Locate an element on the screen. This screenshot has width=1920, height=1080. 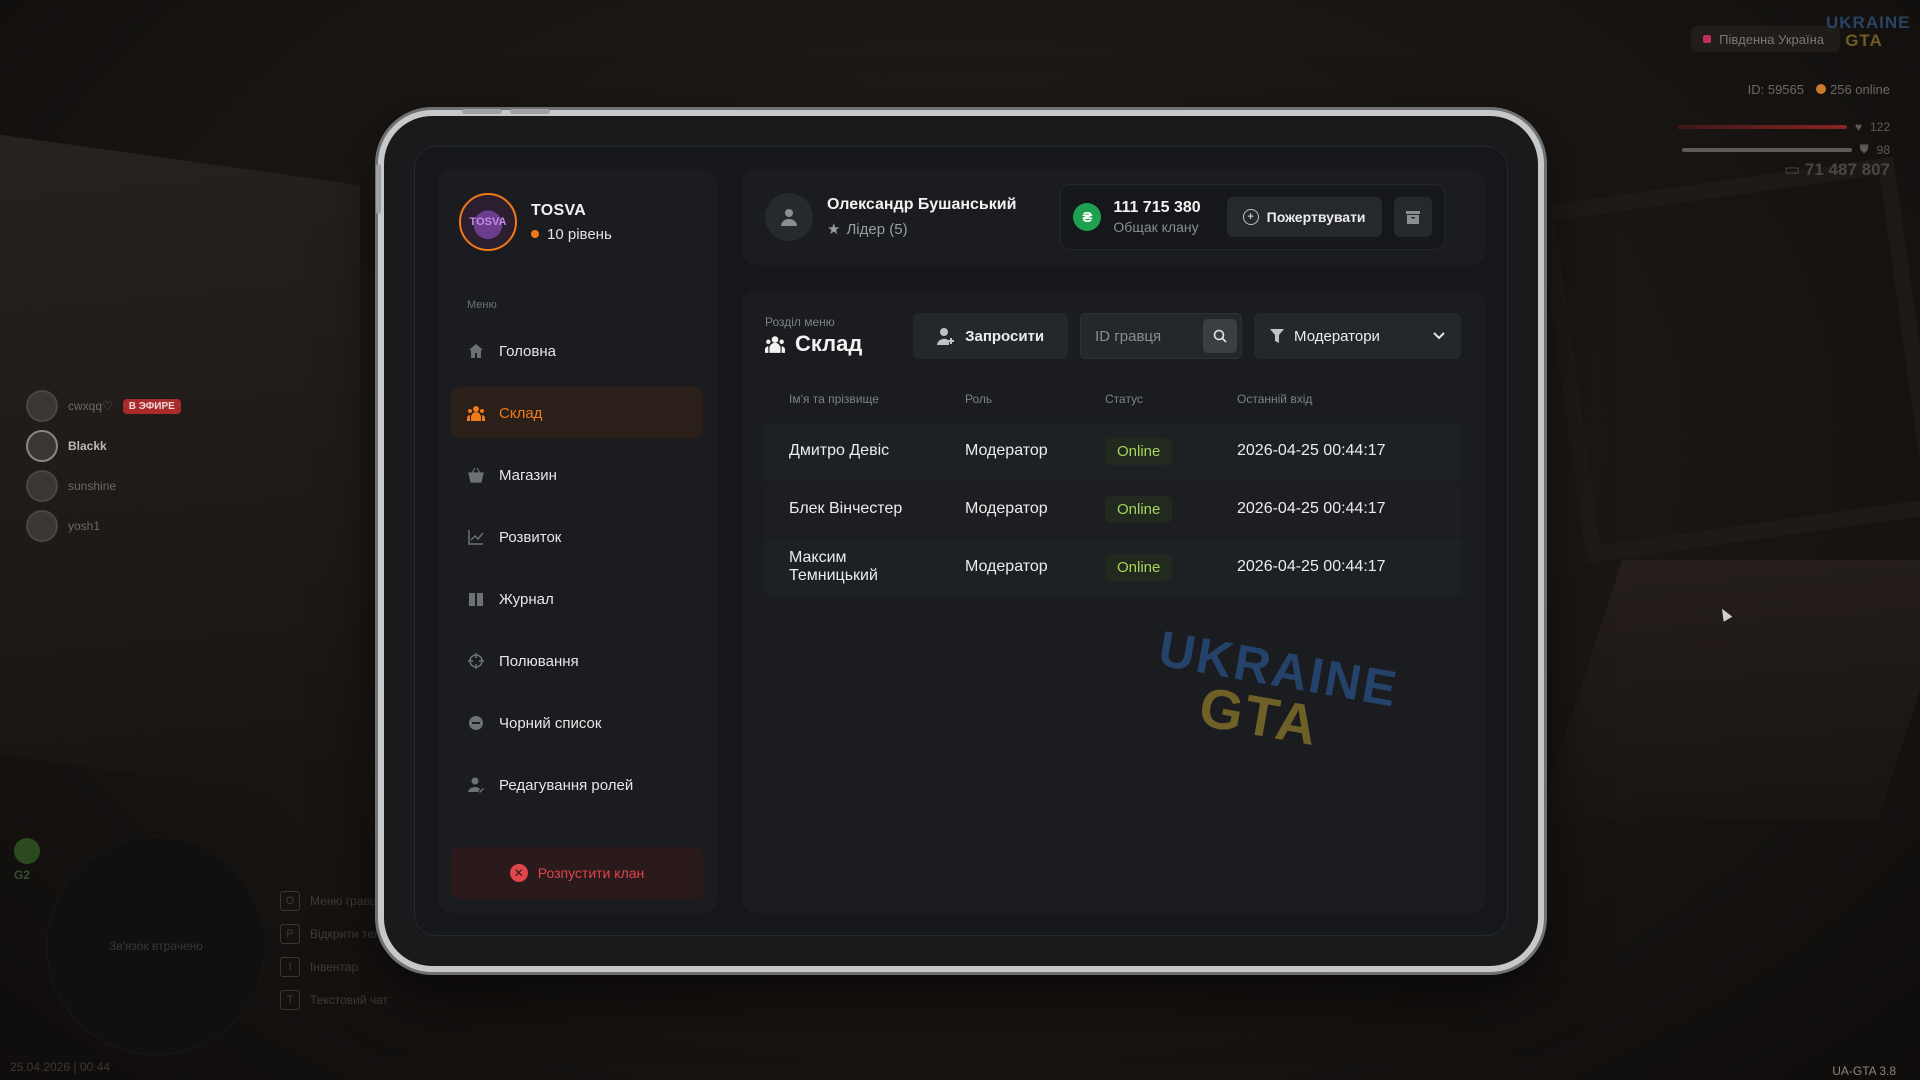
hud-player-id: ID: 59565 is located at coordinates (1775, 89).